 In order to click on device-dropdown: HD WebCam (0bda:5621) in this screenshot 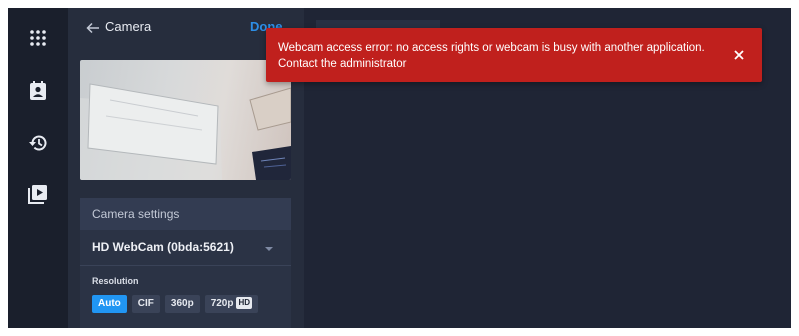, I will do `click(185, 248)`.